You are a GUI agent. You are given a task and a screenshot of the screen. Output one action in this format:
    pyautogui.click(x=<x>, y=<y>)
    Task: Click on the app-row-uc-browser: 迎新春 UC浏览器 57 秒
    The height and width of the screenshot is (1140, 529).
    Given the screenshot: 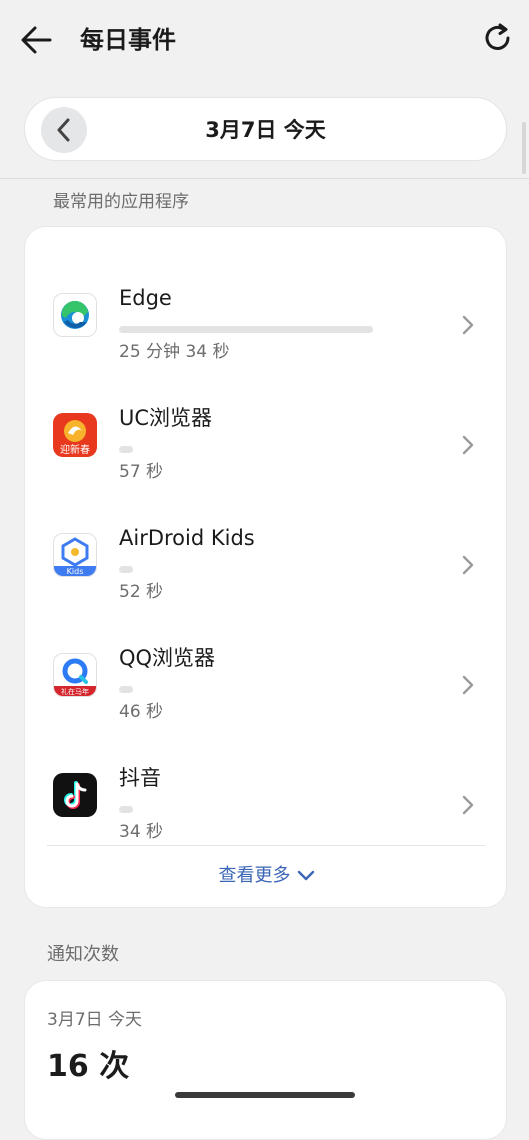 What is the action you would take?
    pyautogui.click(x=266, y=451)
    